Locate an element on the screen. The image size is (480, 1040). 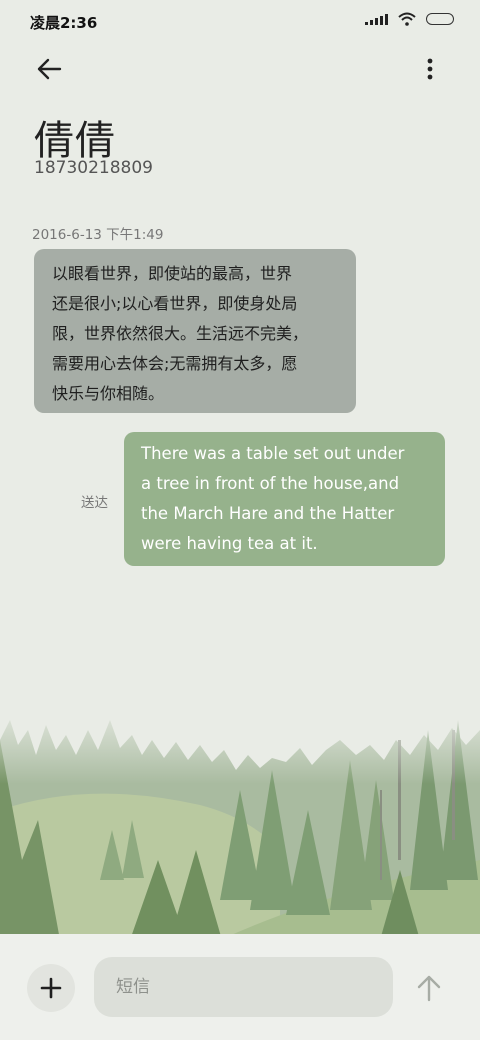
more-options-button is located at coordinates (430, 69).